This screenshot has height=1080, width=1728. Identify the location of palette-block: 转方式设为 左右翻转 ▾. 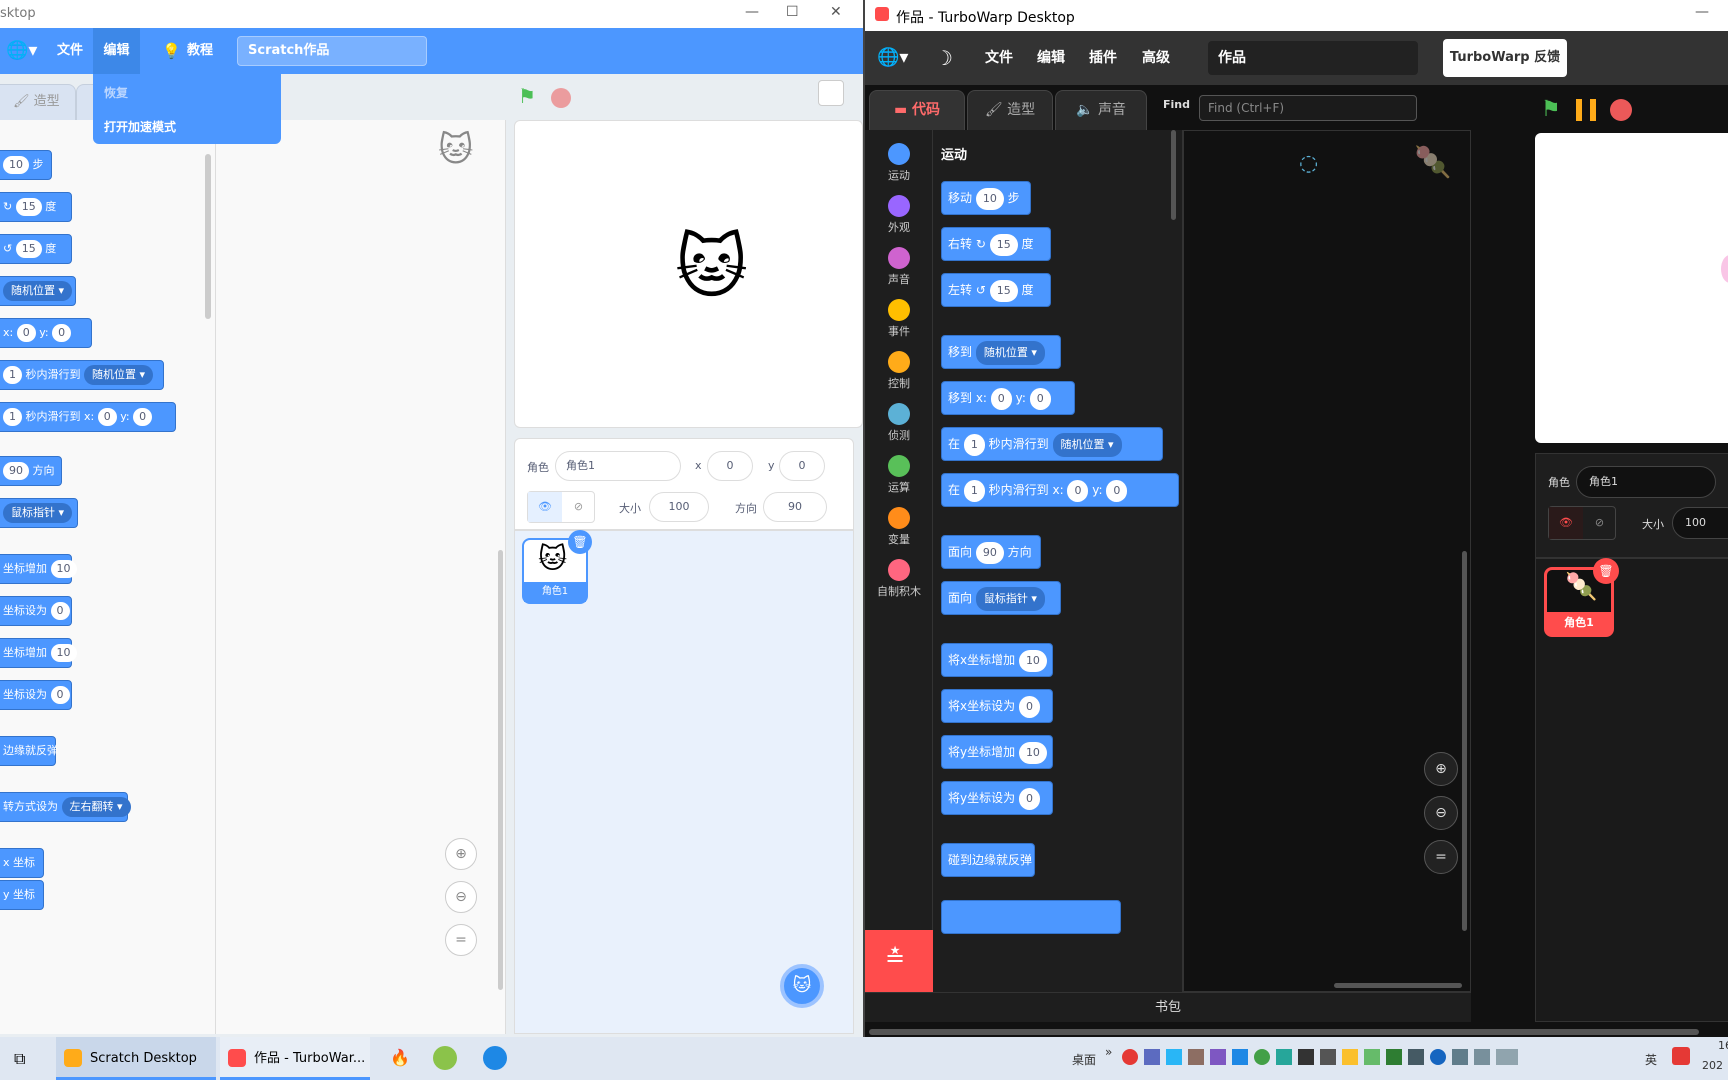
(65, 807).